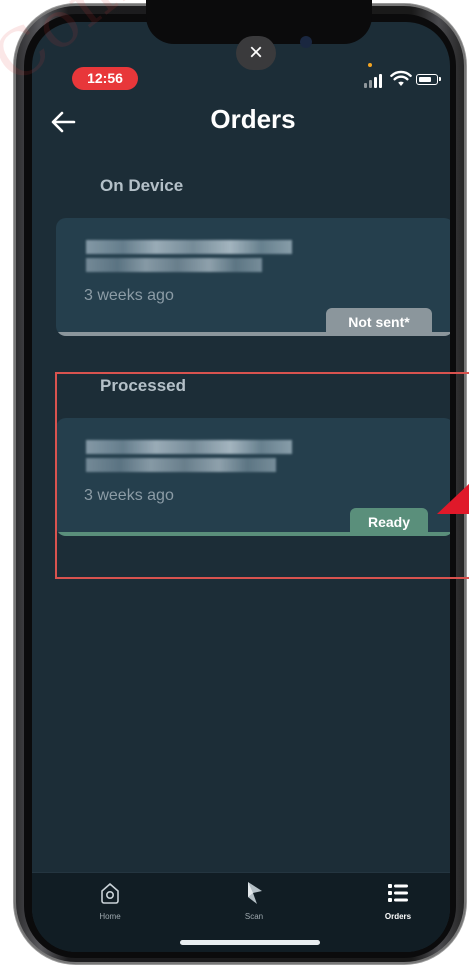  What do you see at coordinates (401, 78) in the screenshot?
I see `wifi-icon` at bounding box center [401, 78].